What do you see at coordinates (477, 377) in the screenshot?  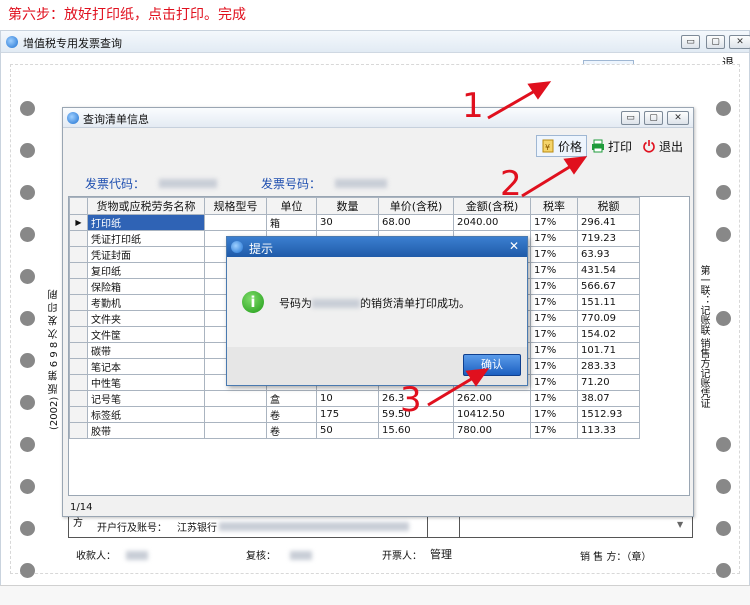 I see `arrow-3-head` at bounding box center [477, 377].